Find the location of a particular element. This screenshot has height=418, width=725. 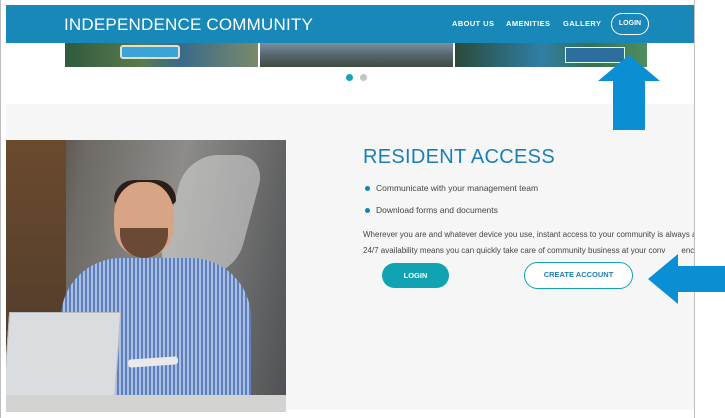

bullet-communicate: Communicate with your management team is located at coordinates (457, 188).